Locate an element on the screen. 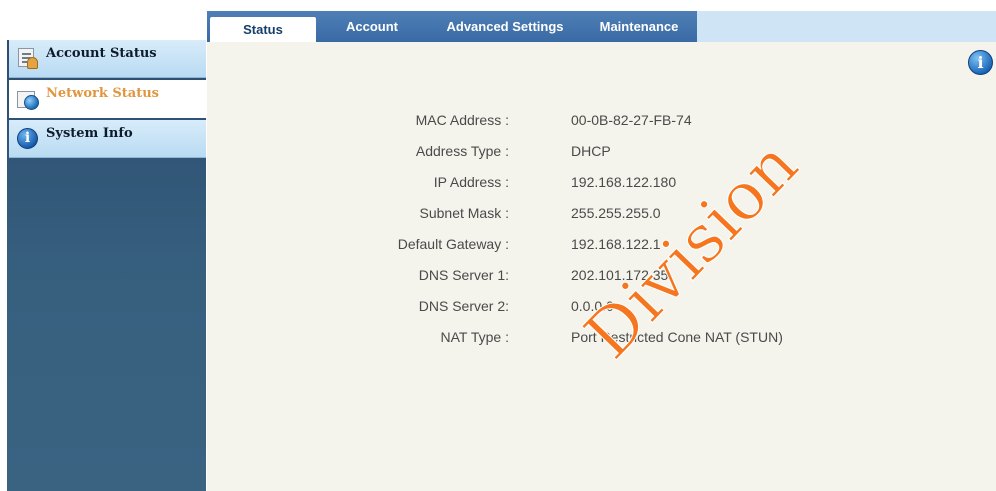 This screenshot has height=491, width=996. tab-maintenance: Maintenance is located at coordinates (639, 26).